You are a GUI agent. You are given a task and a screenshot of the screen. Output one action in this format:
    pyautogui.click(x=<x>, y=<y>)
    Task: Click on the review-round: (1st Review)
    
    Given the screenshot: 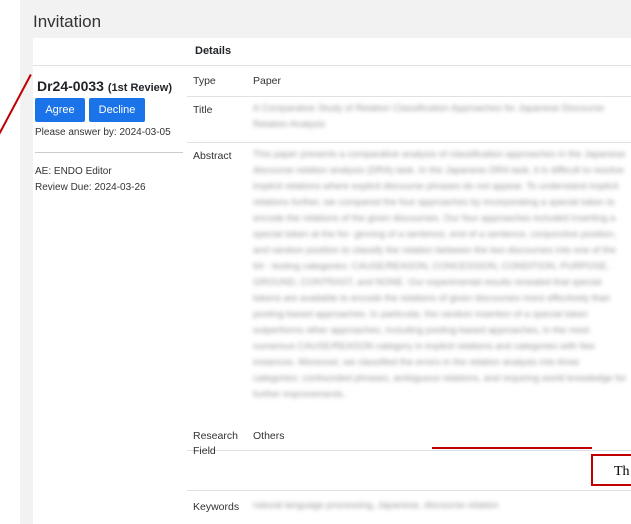 What is the action you would take?
    pyautogui.click(x=140, y=88)
    